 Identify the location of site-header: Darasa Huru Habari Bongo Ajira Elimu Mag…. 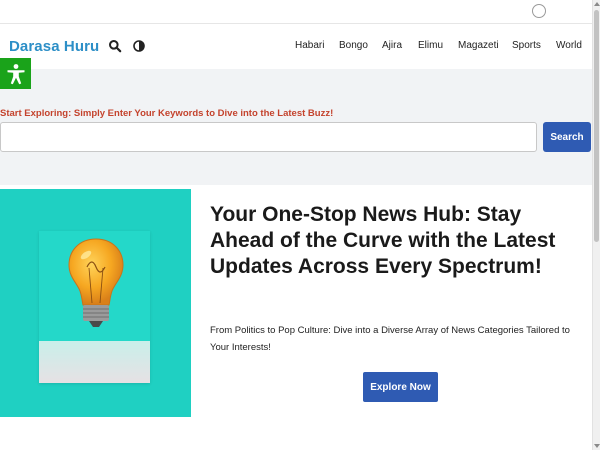
(296, 46).